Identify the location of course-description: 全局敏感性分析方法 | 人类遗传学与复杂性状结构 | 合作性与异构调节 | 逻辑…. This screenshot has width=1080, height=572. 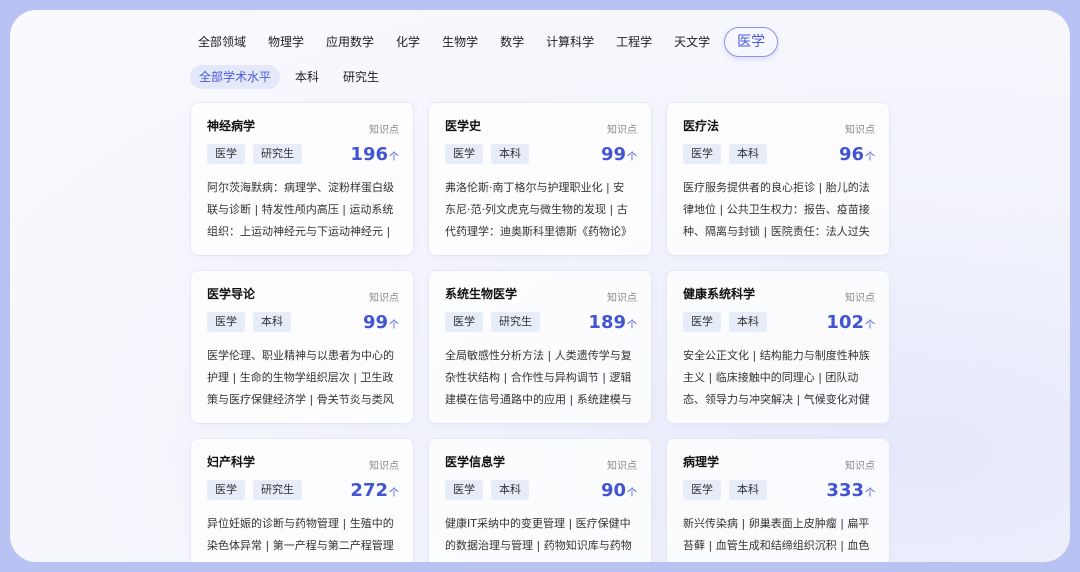
(538, 377).